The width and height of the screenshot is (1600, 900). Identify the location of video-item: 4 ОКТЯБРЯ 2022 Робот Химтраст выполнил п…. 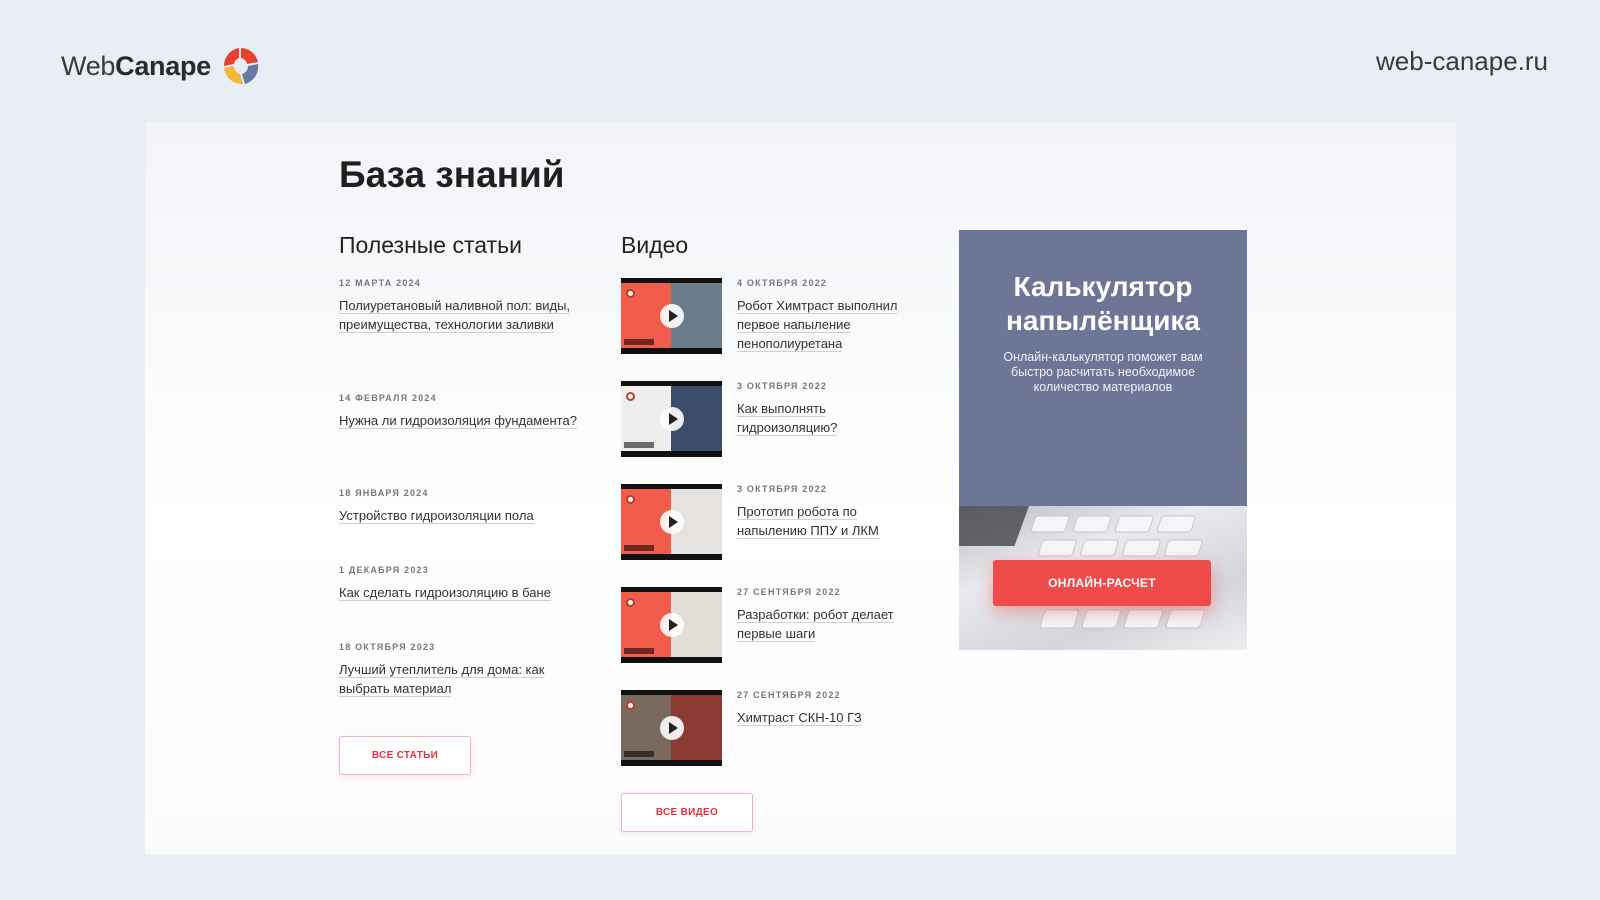
(771, 329).